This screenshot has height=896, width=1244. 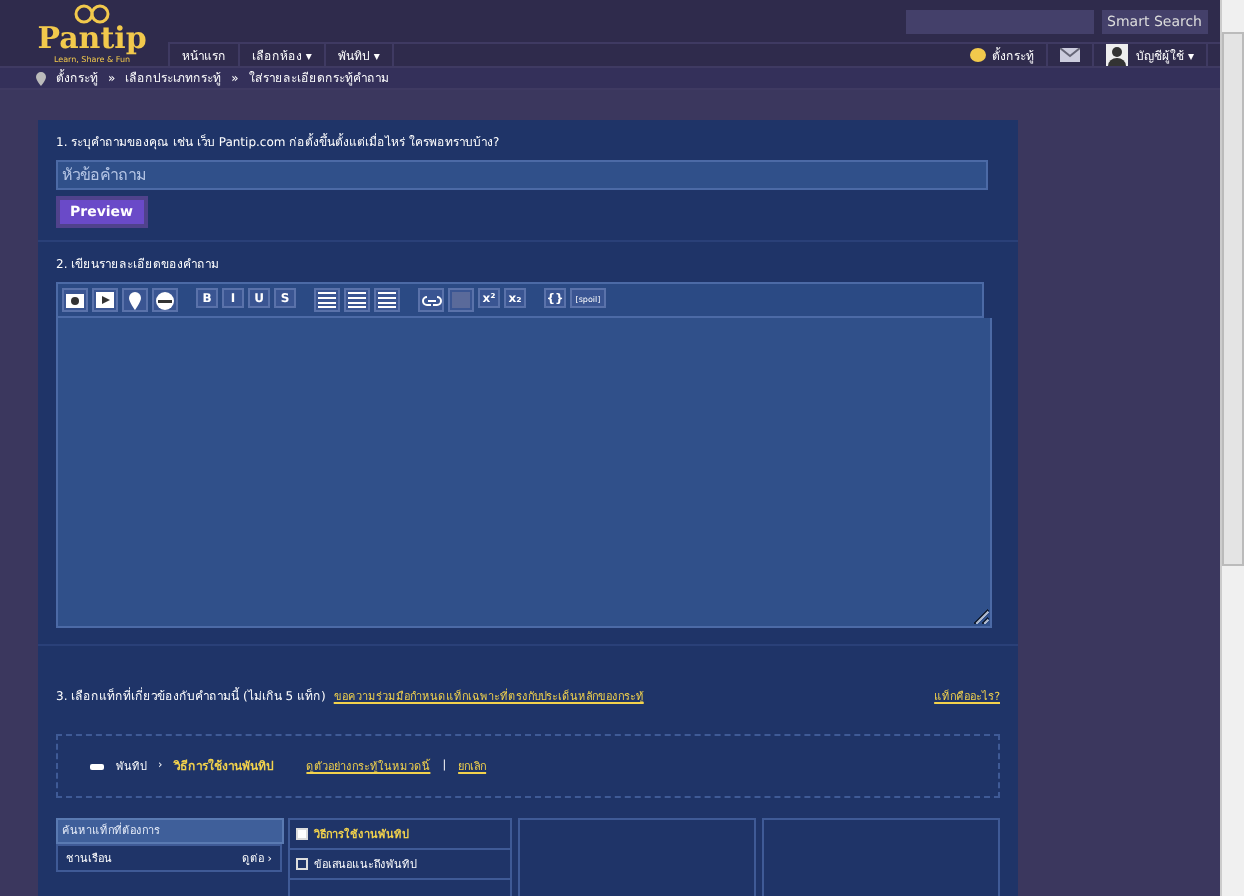 I want to click on face-icon, so click(x=165, y=300).